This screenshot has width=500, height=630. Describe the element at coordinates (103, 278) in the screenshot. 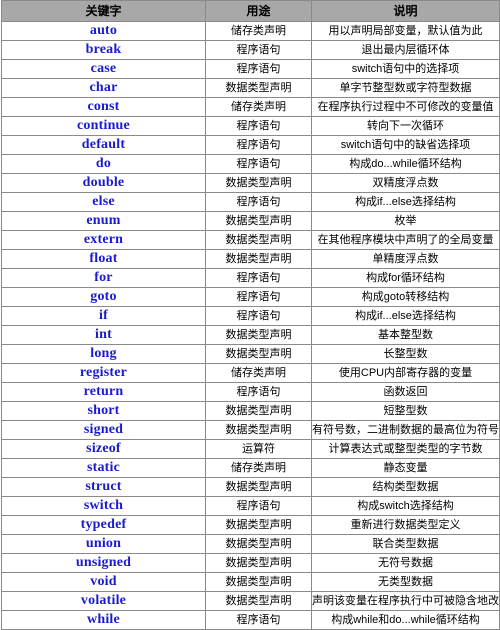

I see `keyword-cell: for` at that location.